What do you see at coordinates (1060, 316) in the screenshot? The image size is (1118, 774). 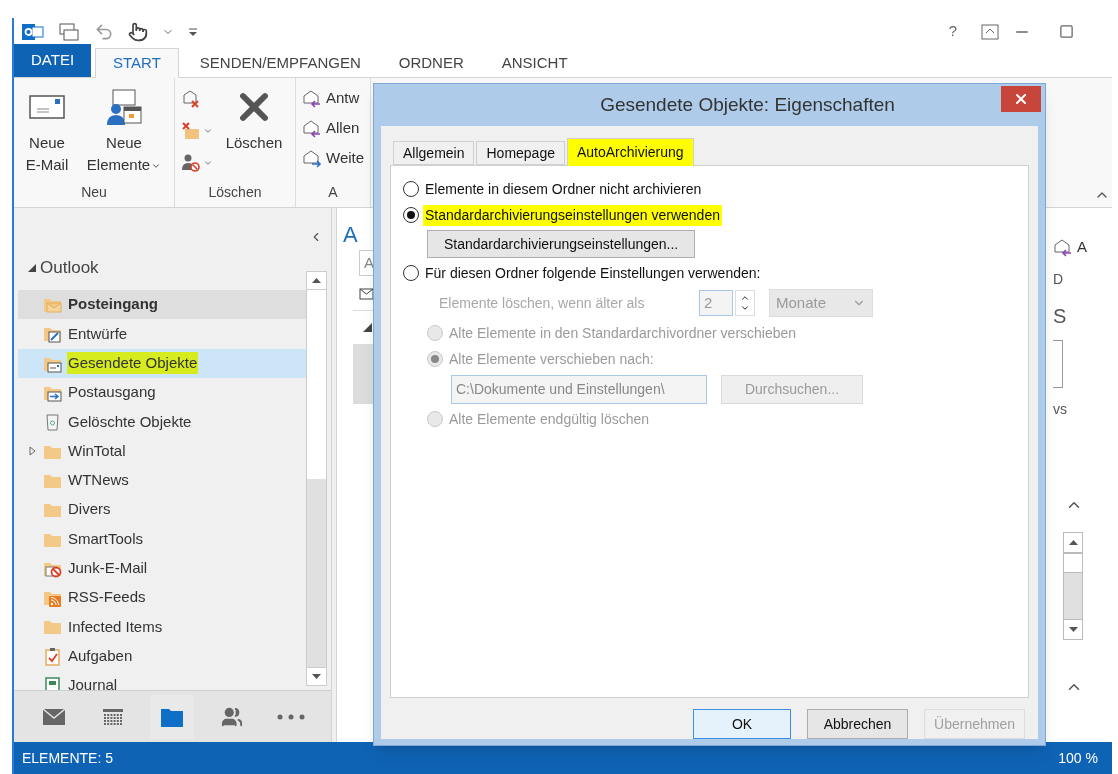 I see `pane-heading: S` at bounding box center [1060, 316].